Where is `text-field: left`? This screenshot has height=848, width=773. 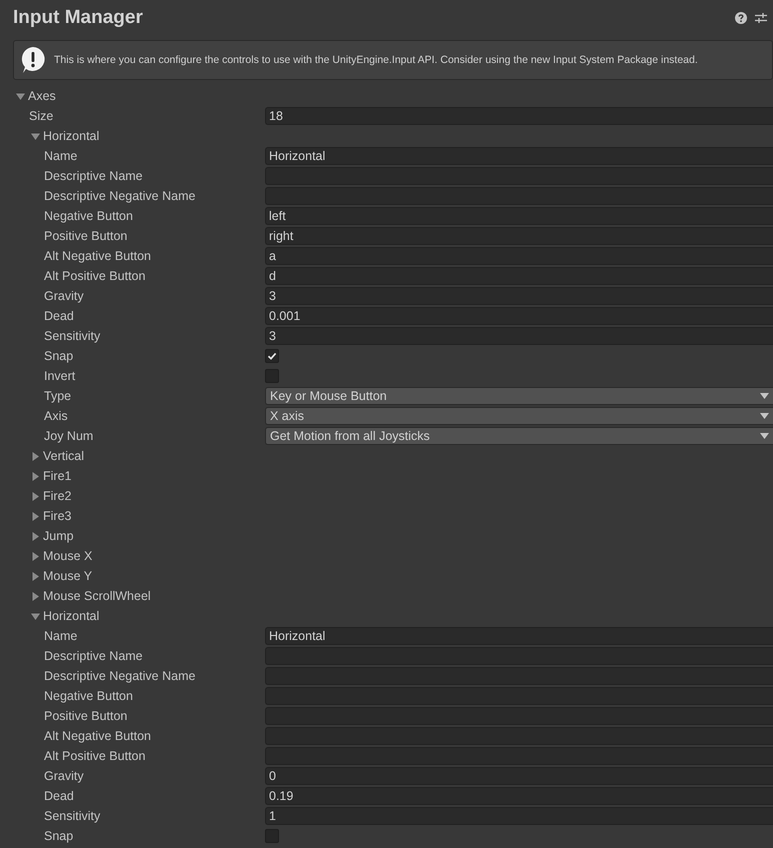
text-field: left is located at coordinates (519, 216).